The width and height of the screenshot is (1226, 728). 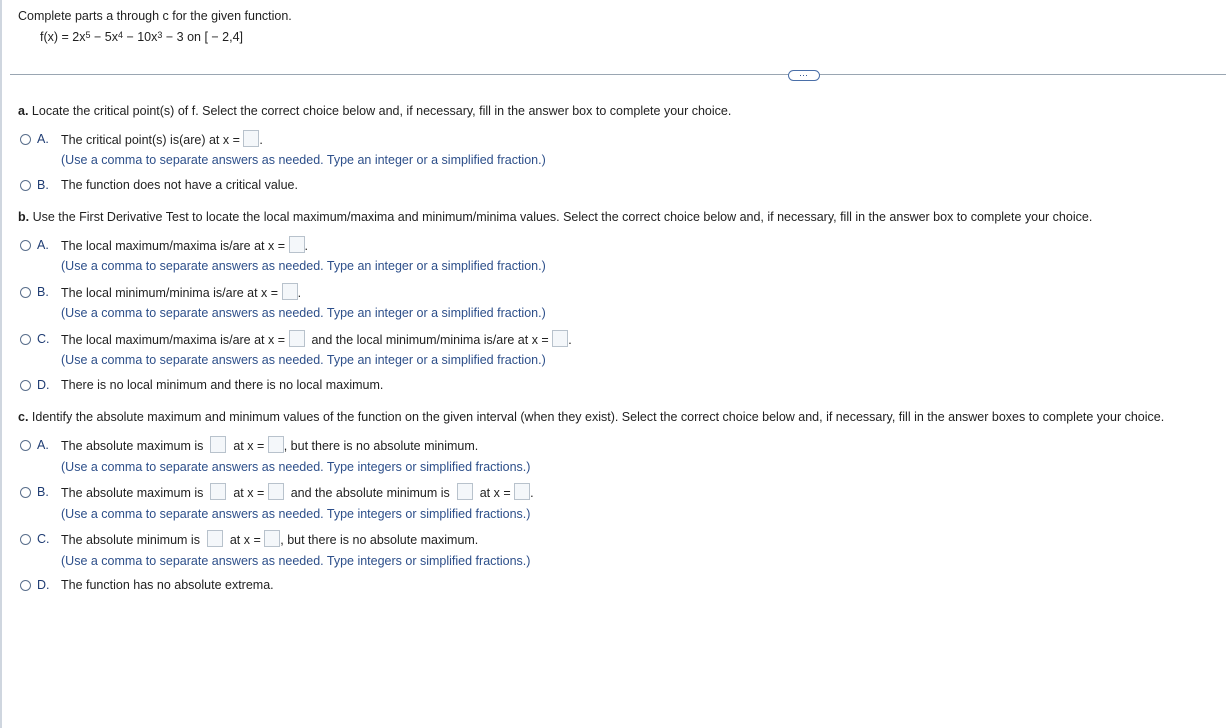 What do you see at coordinates (35, 385) in the screenshot?
I see `part-b-option-d: D.` at bounding box center [35, 385].